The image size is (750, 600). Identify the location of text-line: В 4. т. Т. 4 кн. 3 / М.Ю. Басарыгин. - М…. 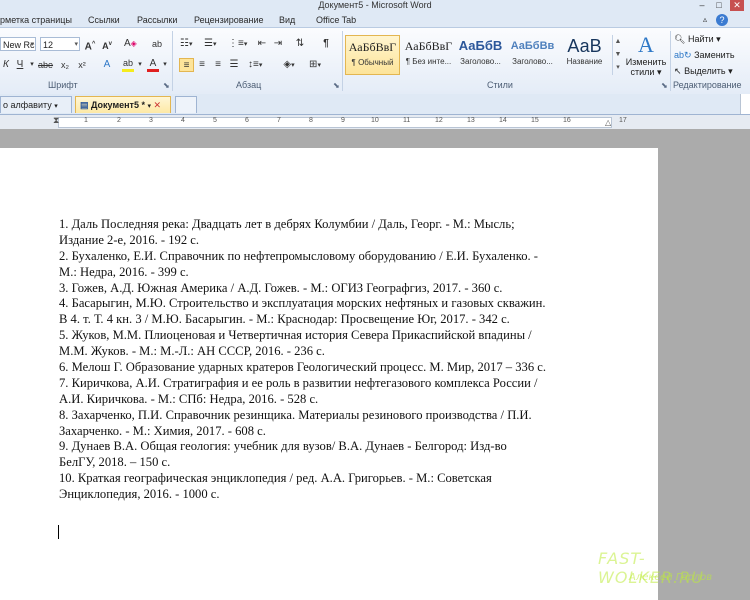
(284, 319).